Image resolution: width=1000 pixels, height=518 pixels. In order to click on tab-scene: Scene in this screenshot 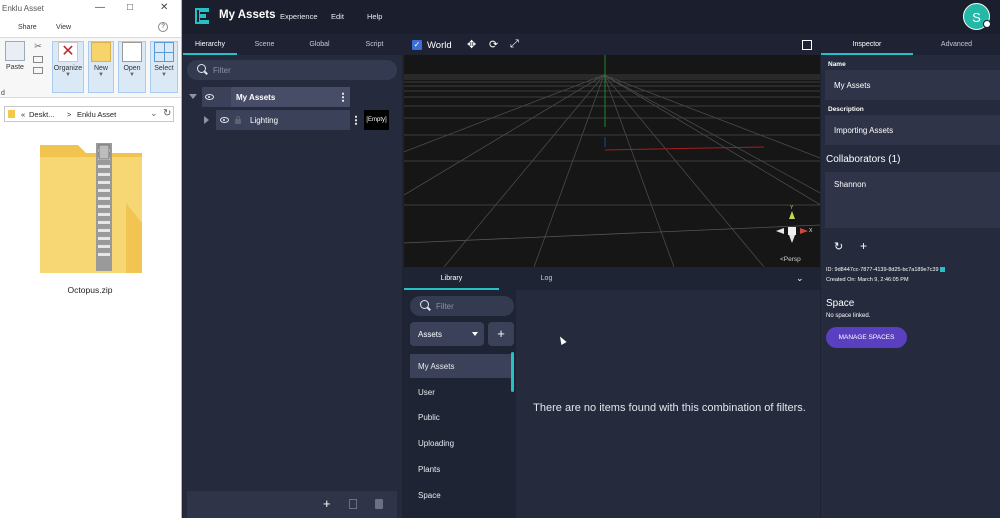, I will do `click(264, 45)`.